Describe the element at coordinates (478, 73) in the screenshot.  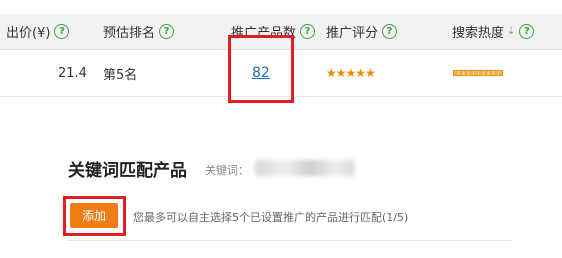
I see `search-heat-bar` at that location.